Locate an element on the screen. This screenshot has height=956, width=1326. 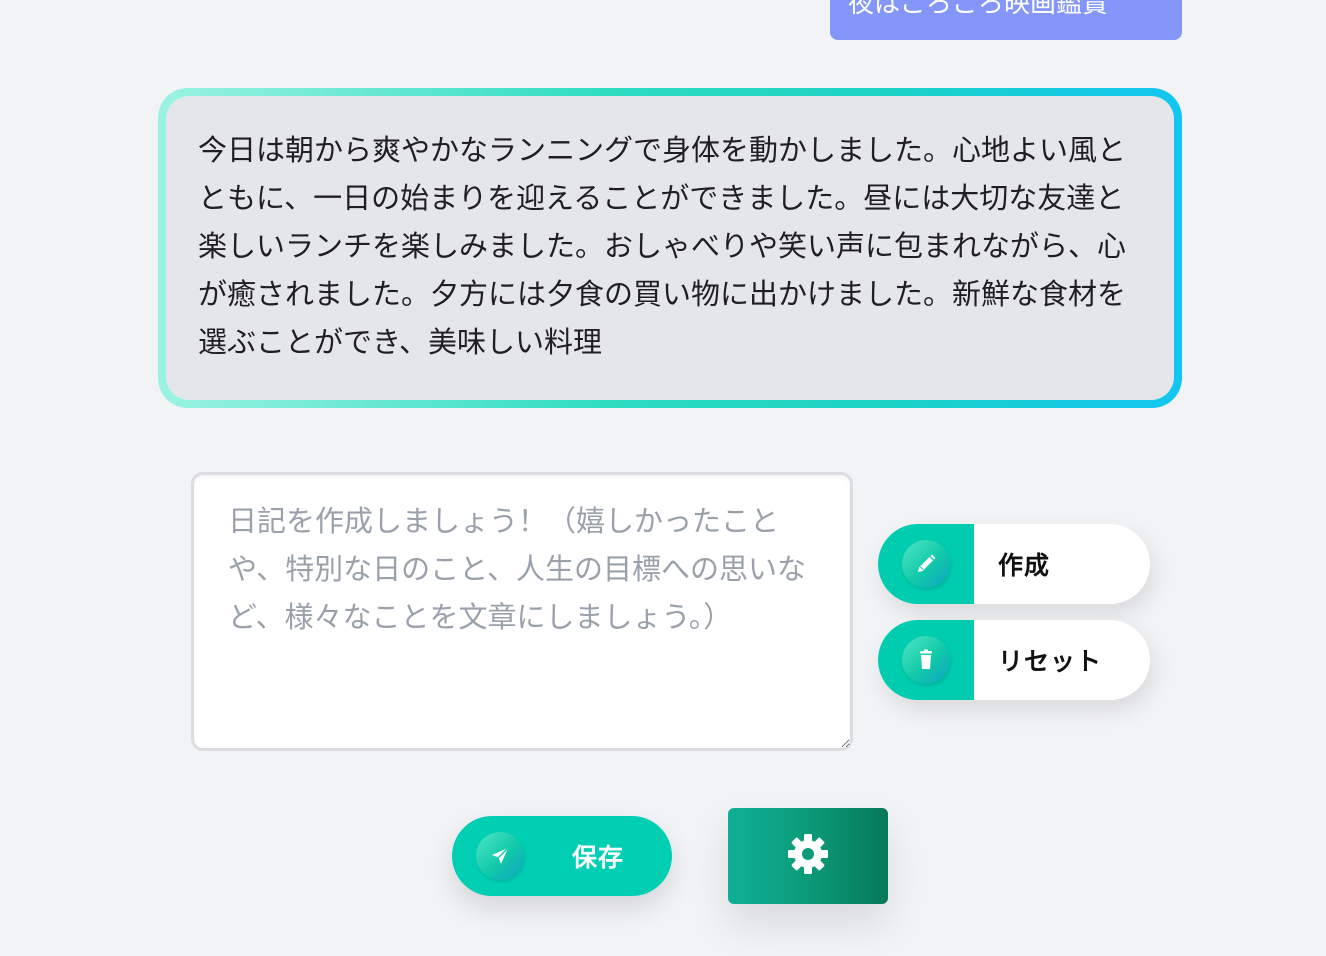
trash-icon is located at coordinates (926, 660).